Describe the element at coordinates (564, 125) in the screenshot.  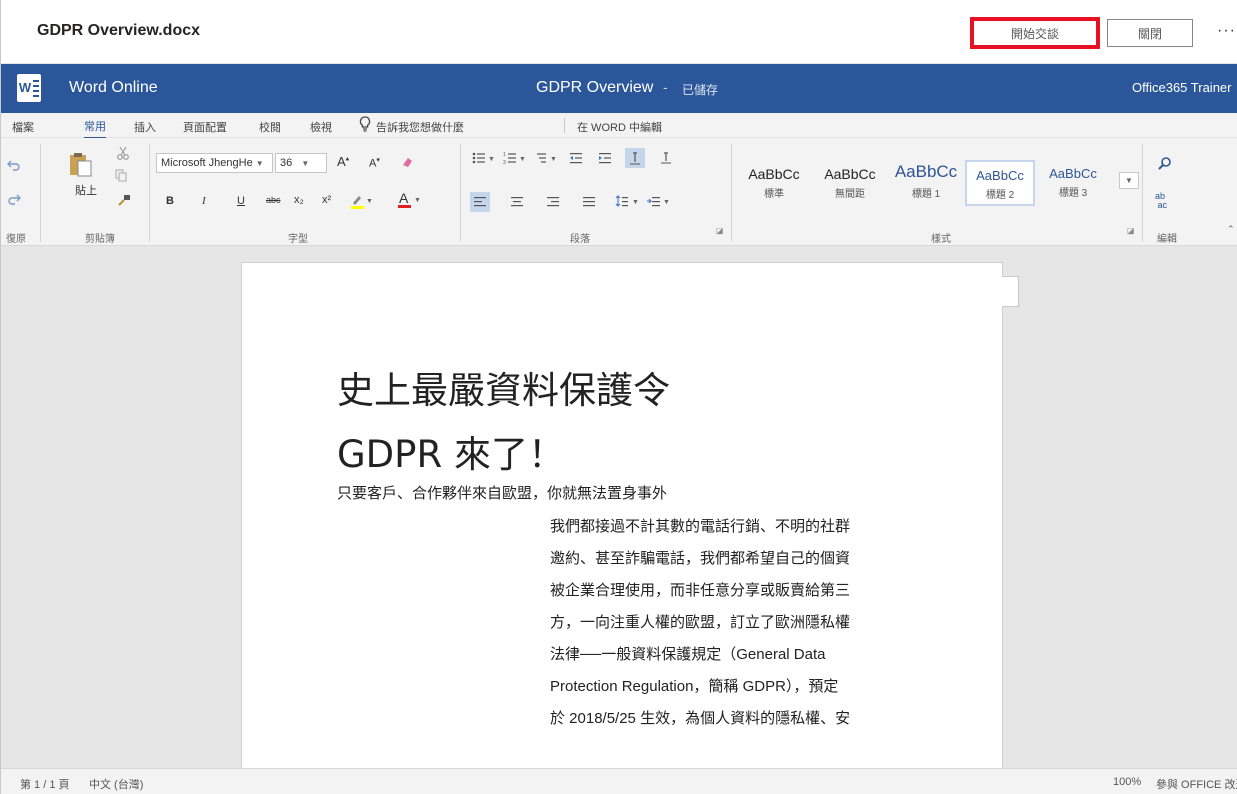
I see `tab-divider` at that location.